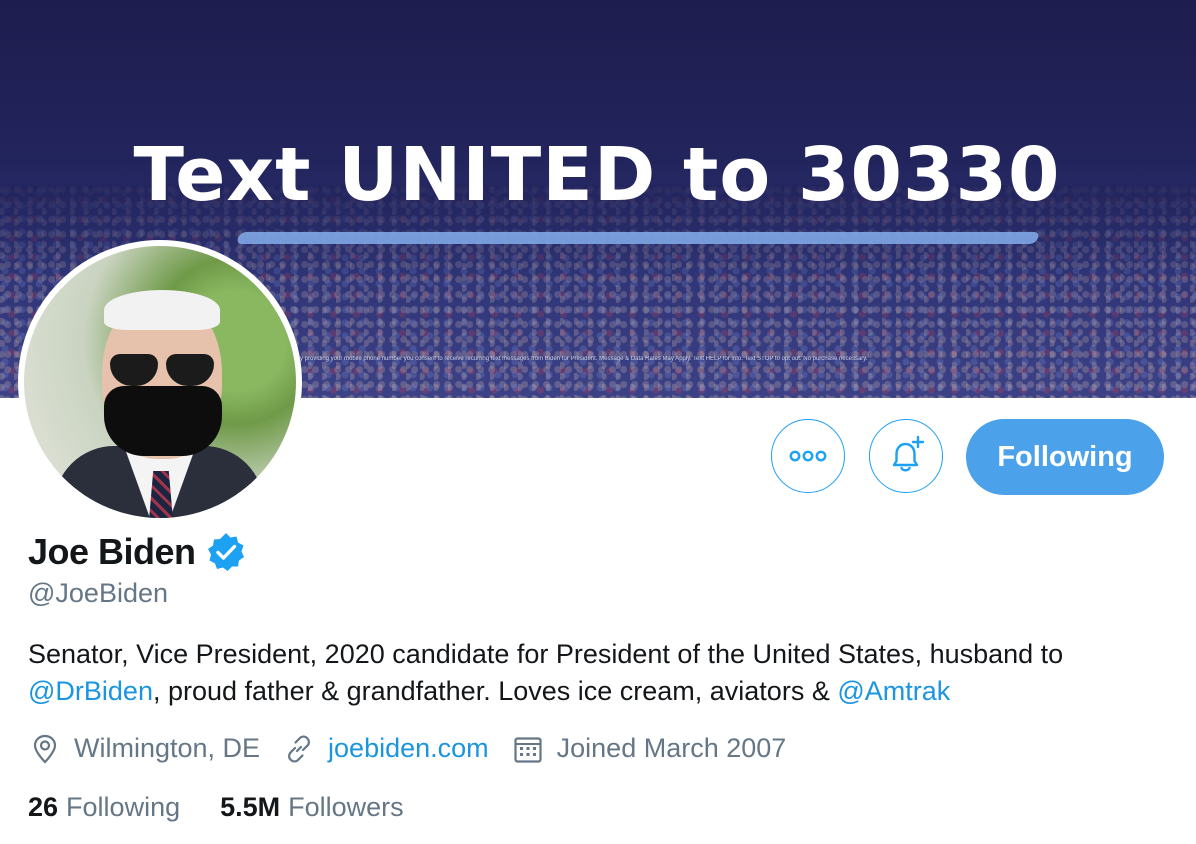 This screenshot has width=1196, height=844. I want to click on joined-text: Joined March 2007, so click(671, 748).